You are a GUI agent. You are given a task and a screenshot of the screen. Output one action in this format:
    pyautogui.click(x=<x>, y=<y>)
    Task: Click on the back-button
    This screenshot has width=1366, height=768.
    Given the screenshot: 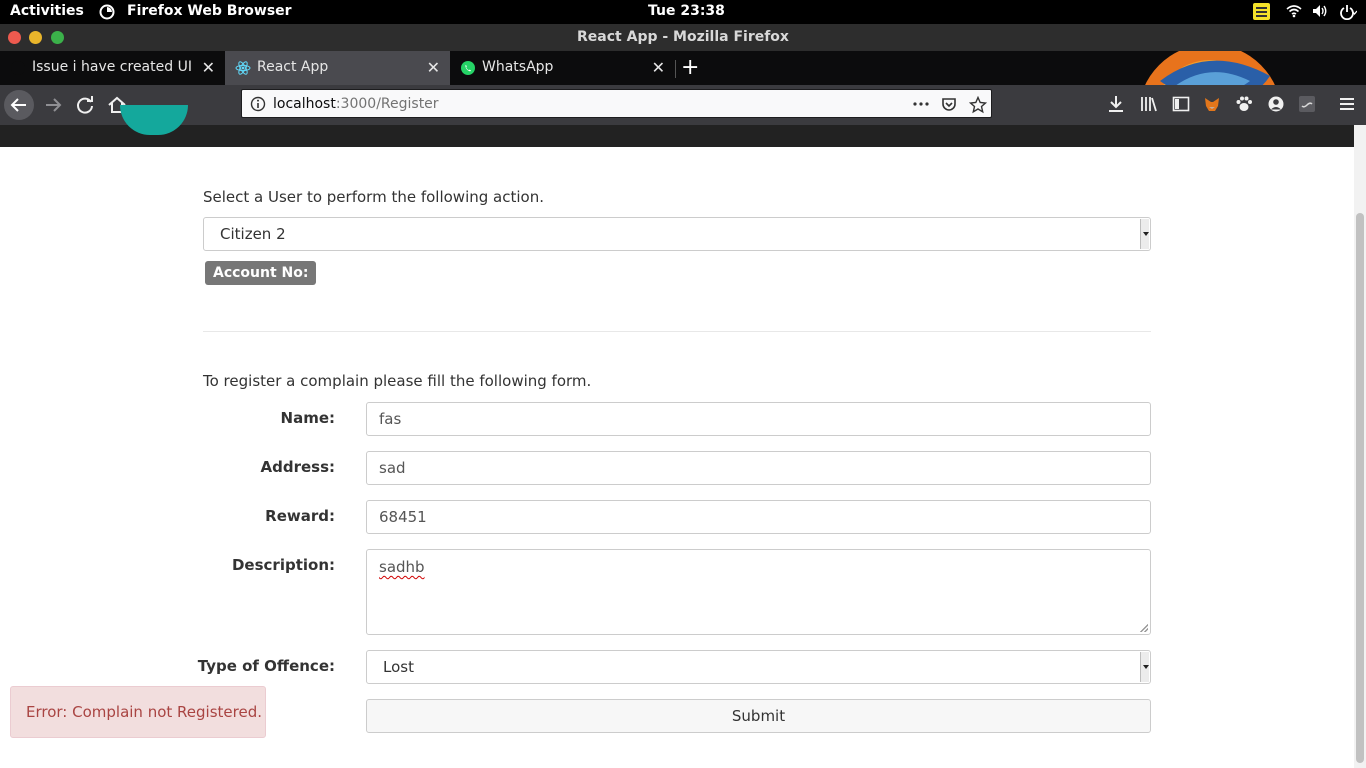 What is the action you would take?
    pyautogui.click(x=19, y=105)
    